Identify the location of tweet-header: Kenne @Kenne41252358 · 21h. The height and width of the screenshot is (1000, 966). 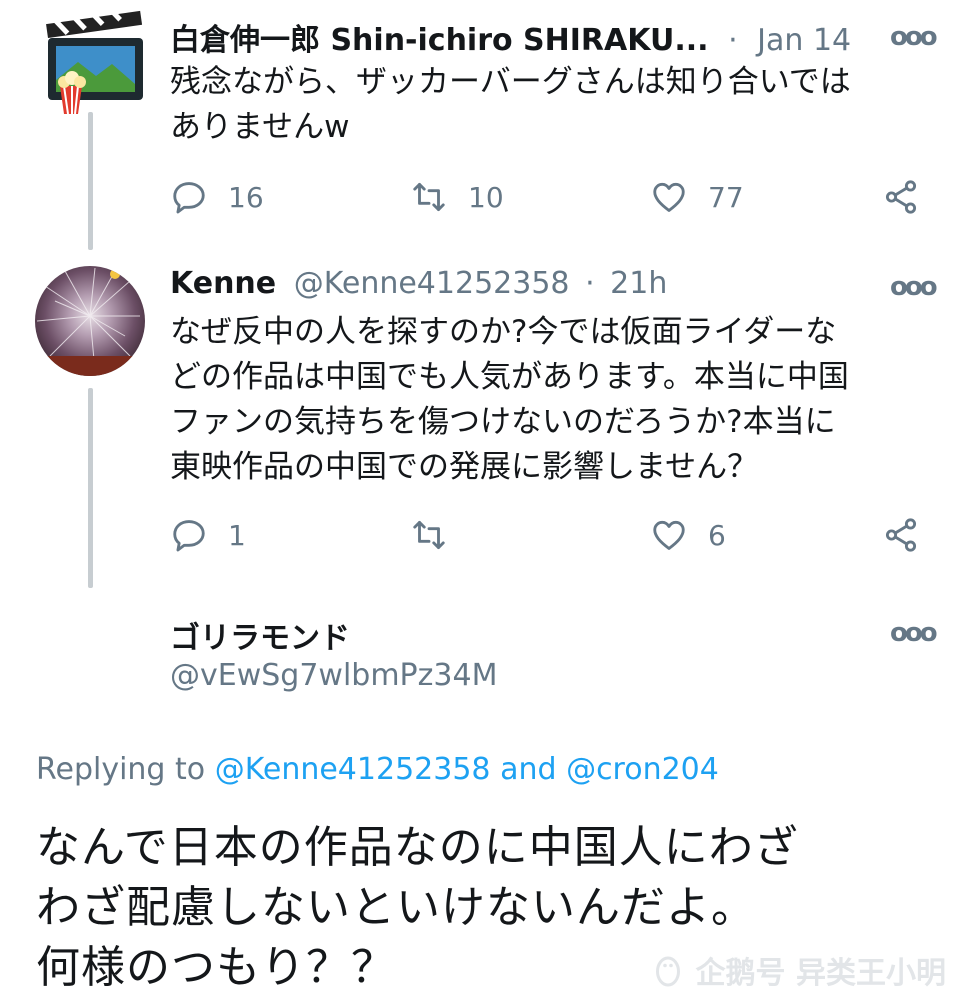
(418, 283).